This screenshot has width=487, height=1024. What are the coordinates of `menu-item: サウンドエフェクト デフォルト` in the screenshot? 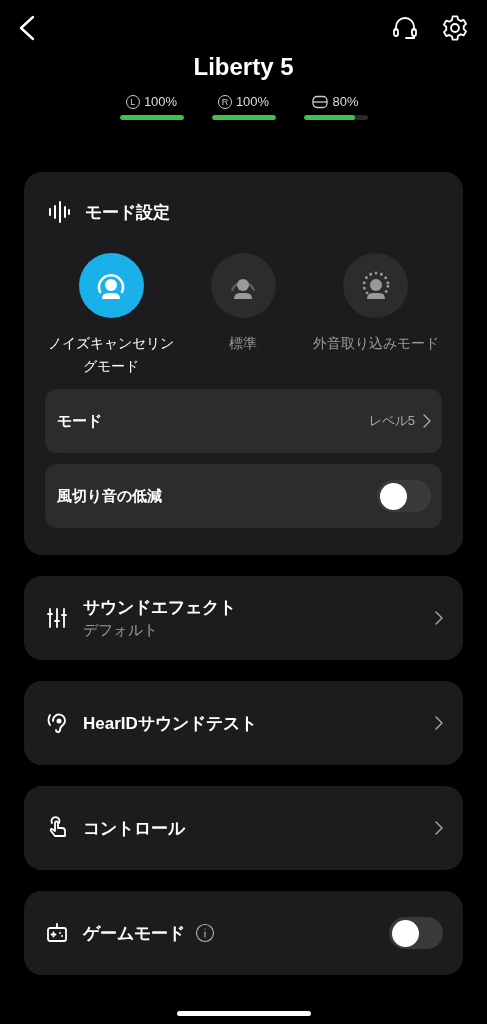 It's located at (243, 618).